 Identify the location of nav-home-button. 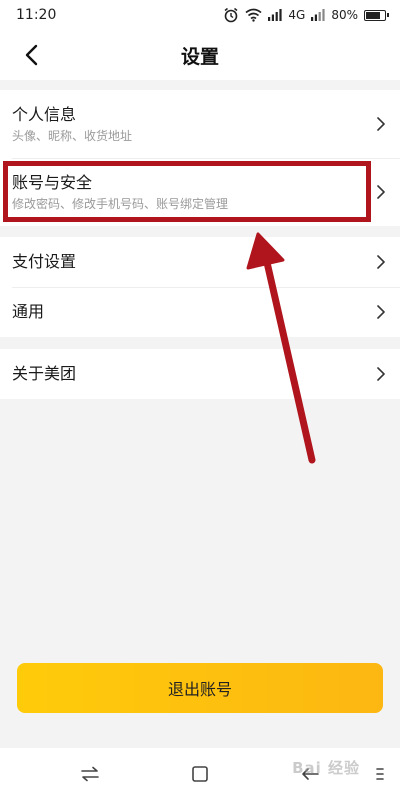
(200, 774).